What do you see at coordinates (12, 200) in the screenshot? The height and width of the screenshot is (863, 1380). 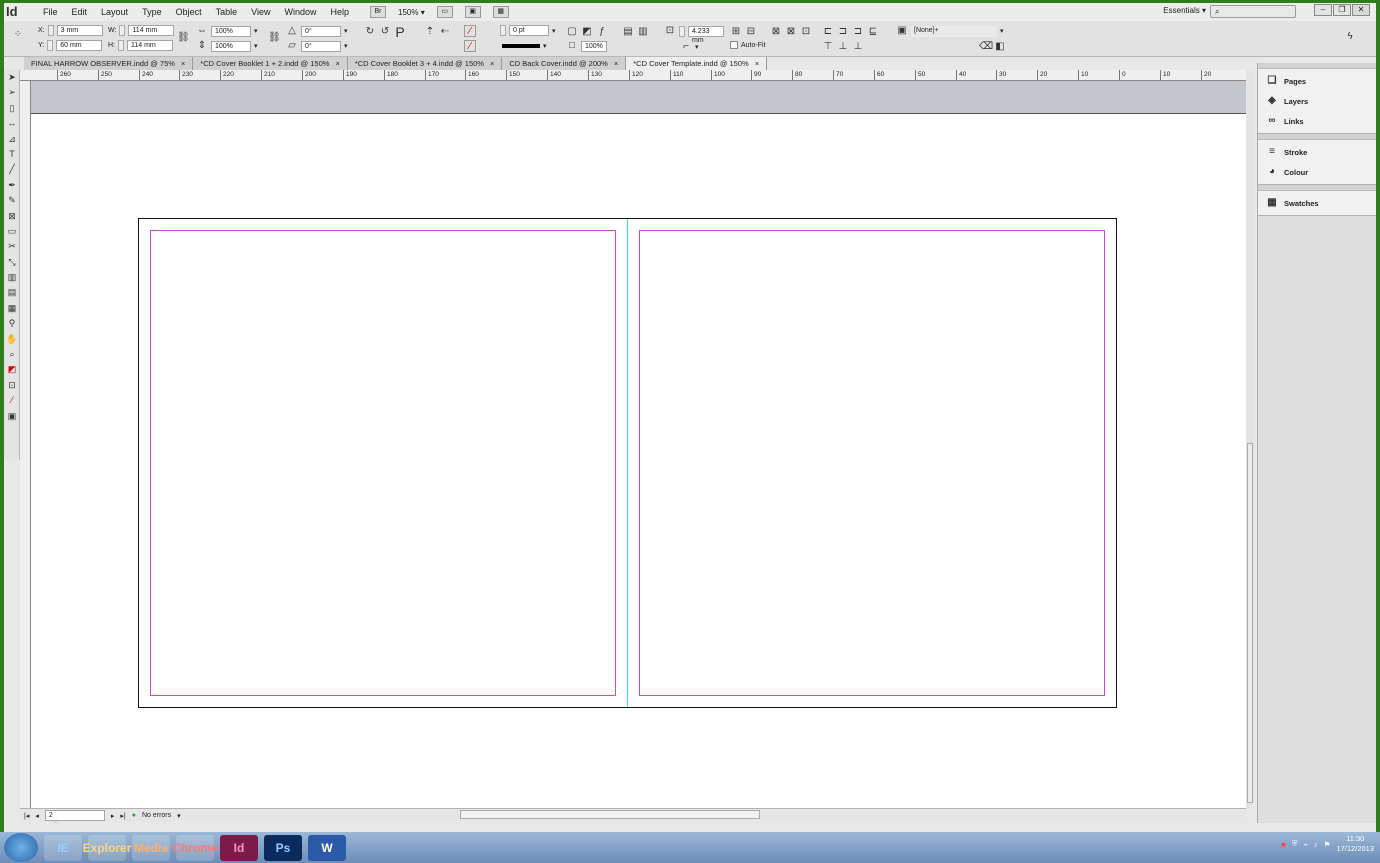 I see `pencil-tool-icon: ✎` at bounding box center [12, 200].